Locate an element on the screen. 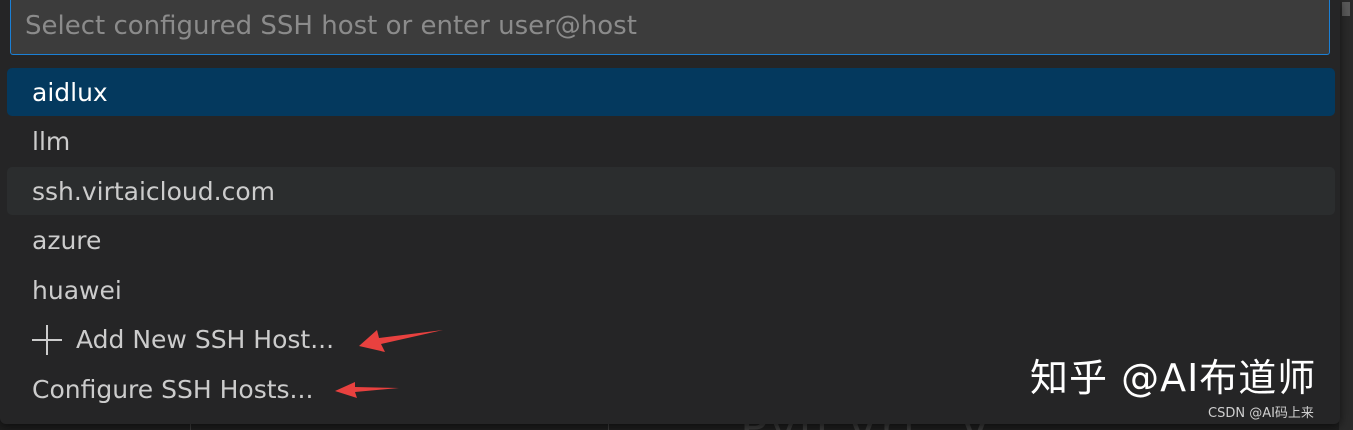 The width and height of the screenshot is (1353, 430). host-label: ssh.virtaicloud.com is located at coordinates (153, 191).